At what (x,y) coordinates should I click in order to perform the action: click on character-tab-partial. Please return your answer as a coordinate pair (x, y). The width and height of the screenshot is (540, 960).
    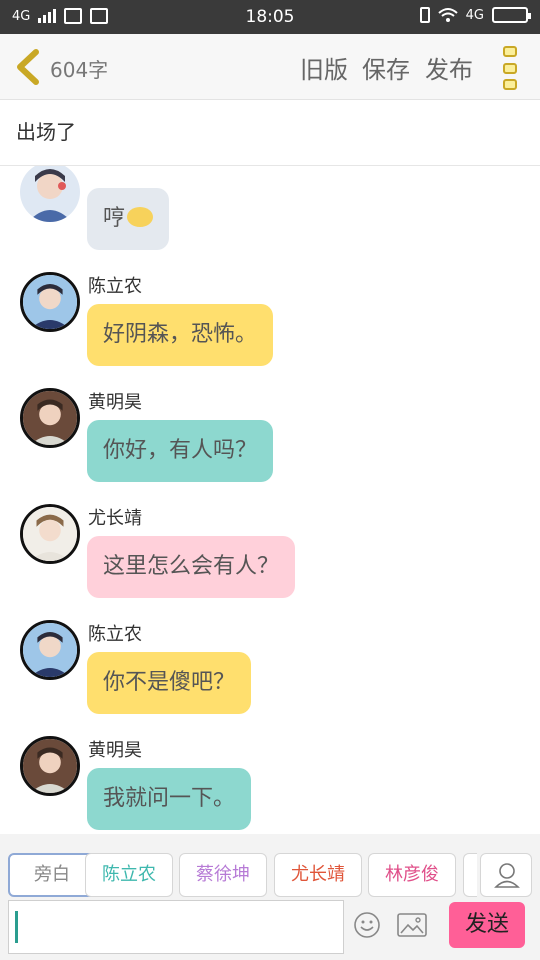
    Looking at the image, I should click on (470, 875).